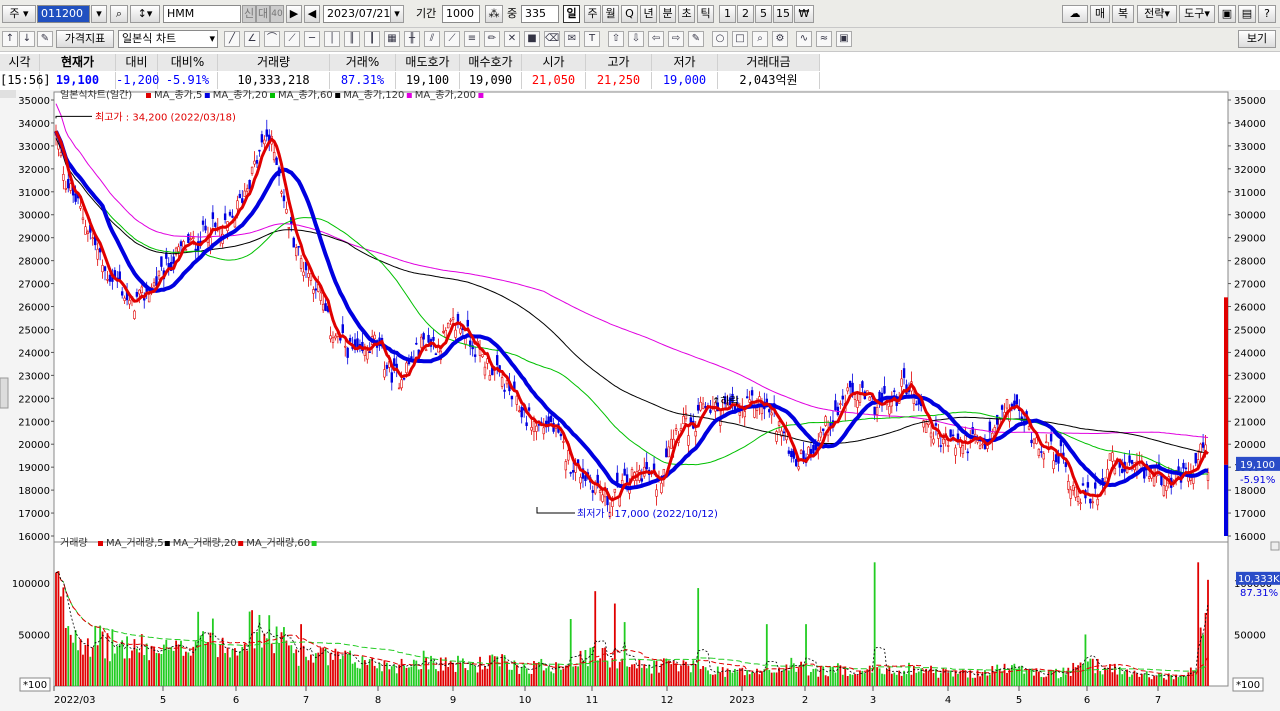  What do you see at coordinates (45, 39) in the screenshot?
I see `edit-icon: ✎` at bounding box center [45, 39].